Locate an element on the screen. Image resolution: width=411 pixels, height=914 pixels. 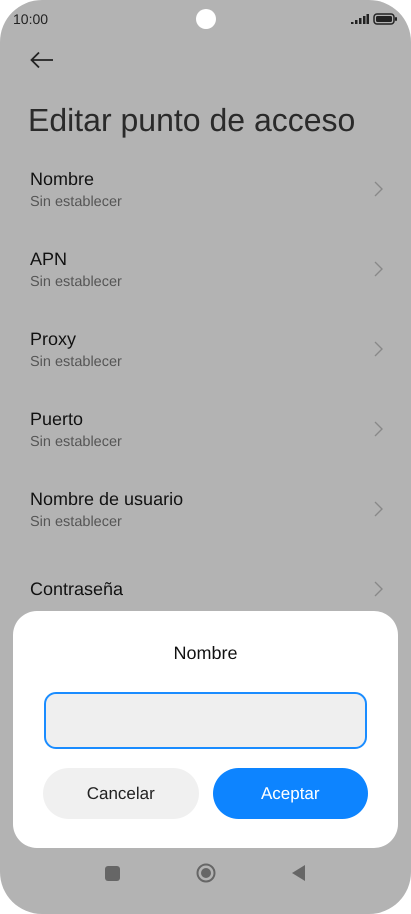
setting-label: Nombre is located at coordinates (63, 179).